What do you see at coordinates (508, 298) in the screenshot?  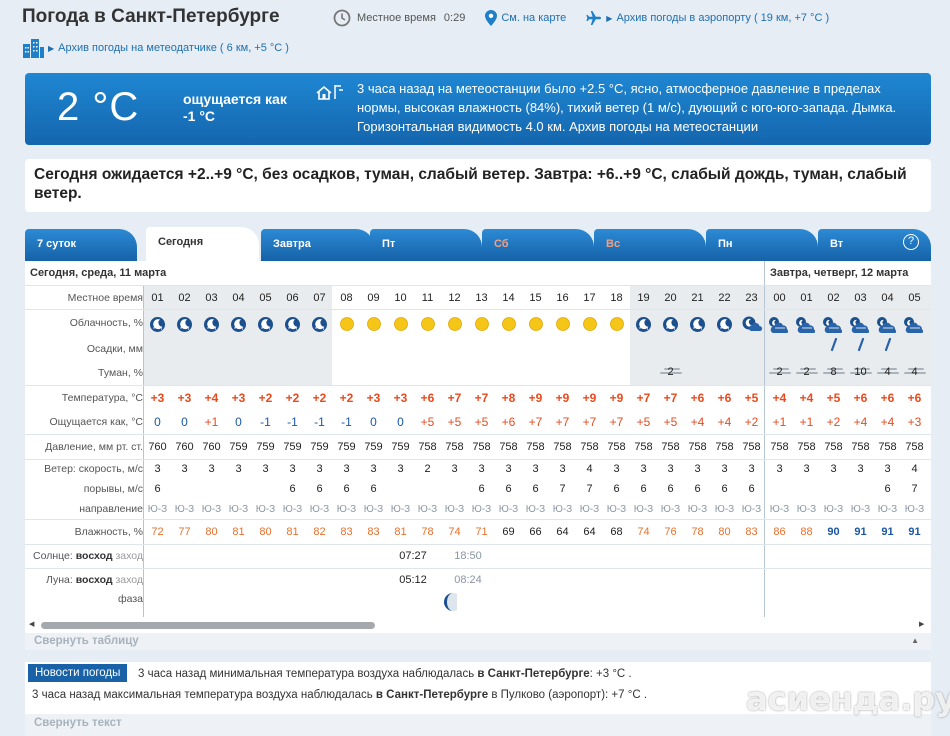 I see `hour-label: 14` at bounding box center [508, 298].